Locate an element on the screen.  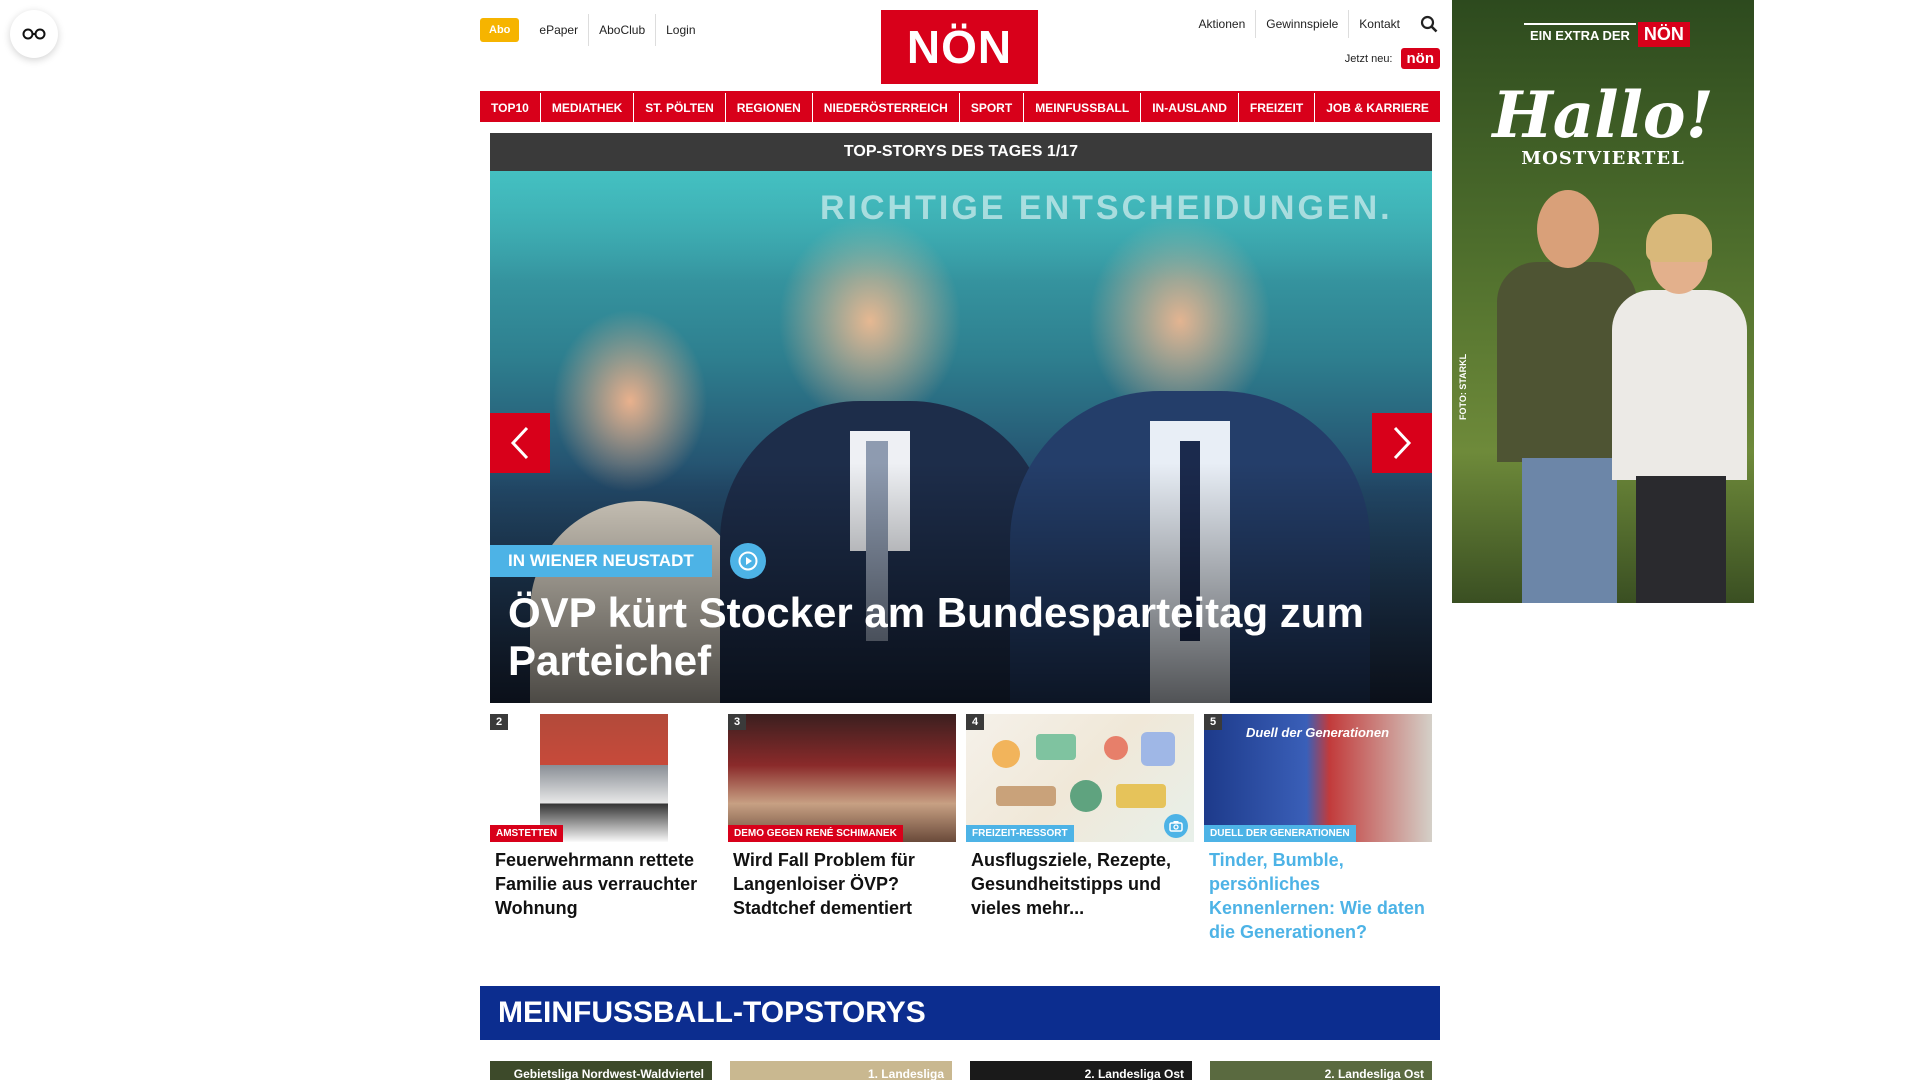
search-icon is located at coordinates (1429, 24).